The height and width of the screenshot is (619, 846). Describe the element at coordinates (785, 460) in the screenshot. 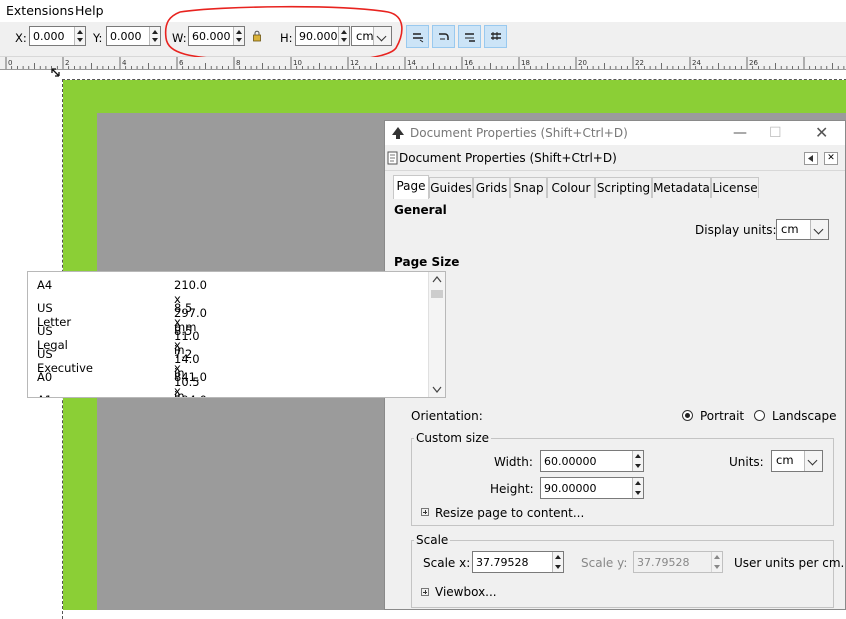

I see `custom-units-value: cm` at that location.